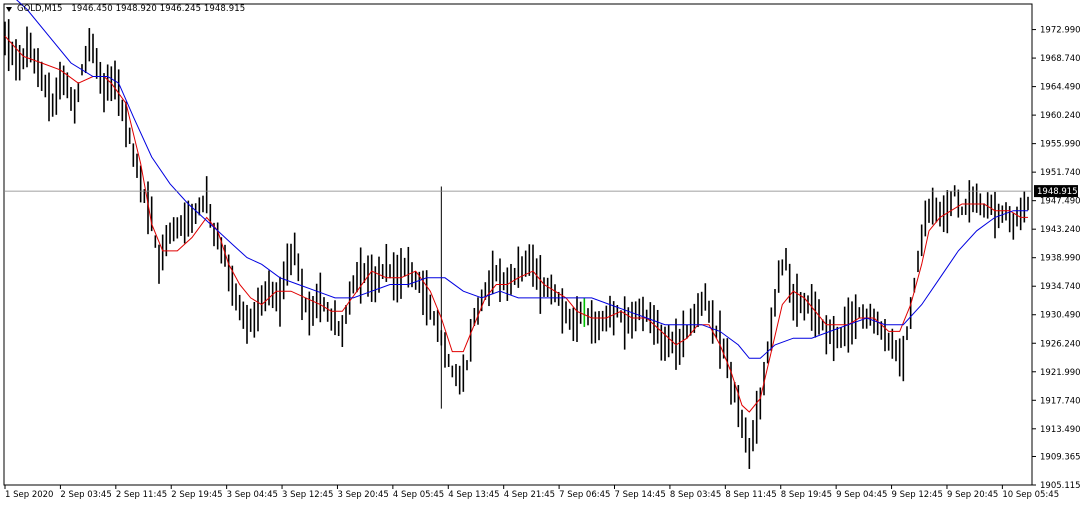 This screenshot has height=505, width=1080. I want to click on time-tick-label: 8 Sep 19:45, so click(806, 495).